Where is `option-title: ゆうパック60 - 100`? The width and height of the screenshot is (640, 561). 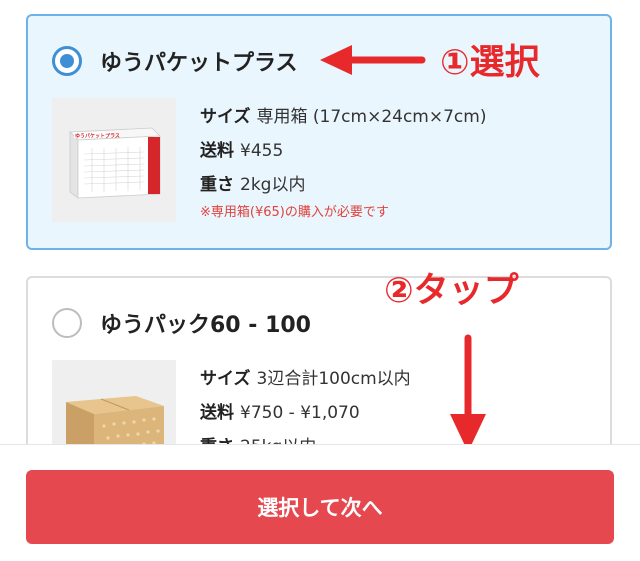 option-title: ゆうパック60 - 100 is located at coordinates (205, 325).